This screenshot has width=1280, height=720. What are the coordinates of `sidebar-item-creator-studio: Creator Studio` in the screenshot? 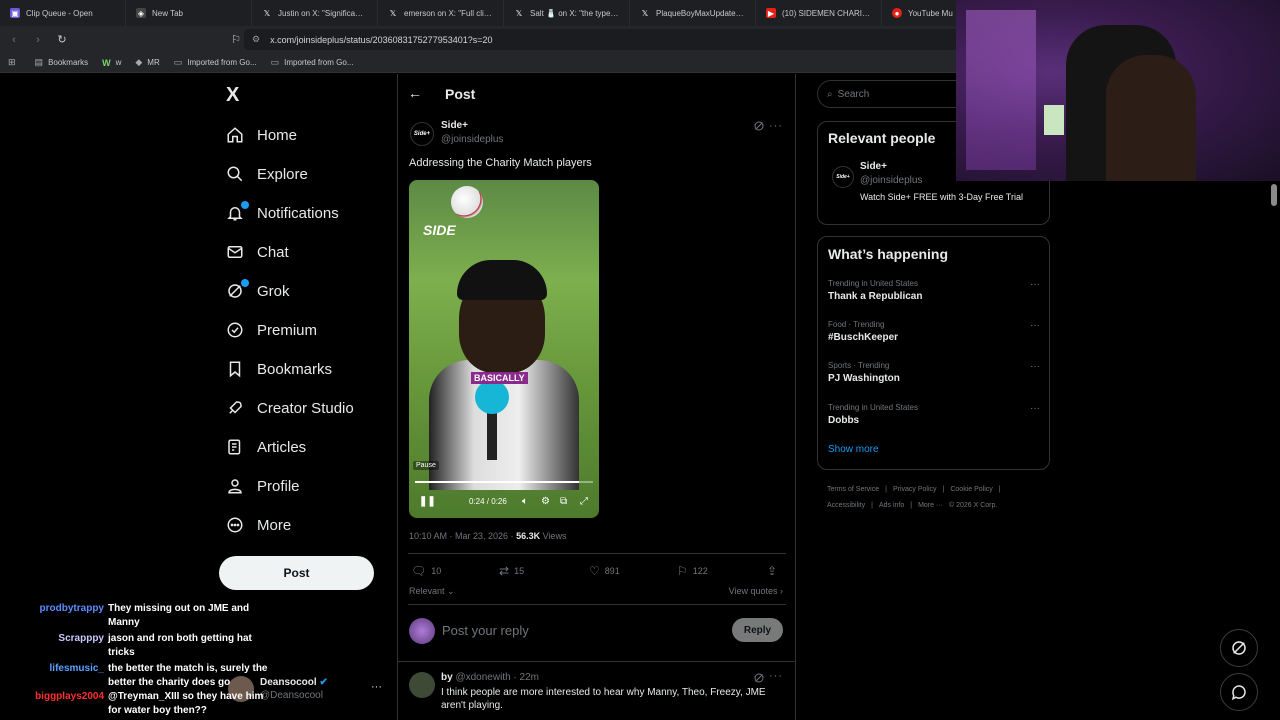 It's located at (290, 408).